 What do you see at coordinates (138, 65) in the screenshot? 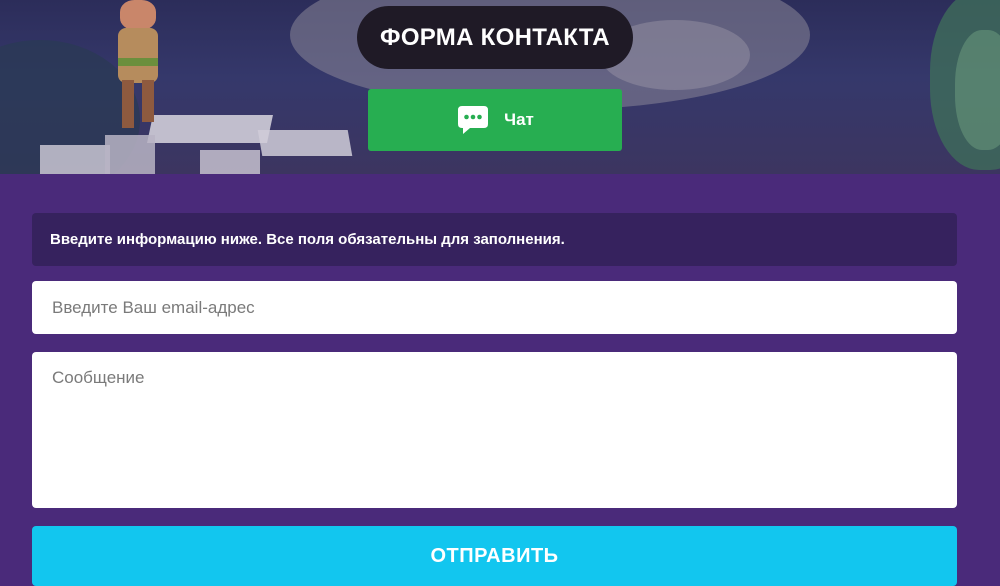
I see `game-character-illustration` at bounding box center [138, 65].